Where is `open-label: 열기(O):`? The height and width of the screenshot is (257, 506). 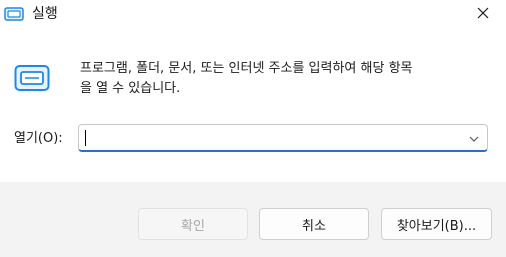
open-label: 열기(O): is located at coordinates (38, 138).